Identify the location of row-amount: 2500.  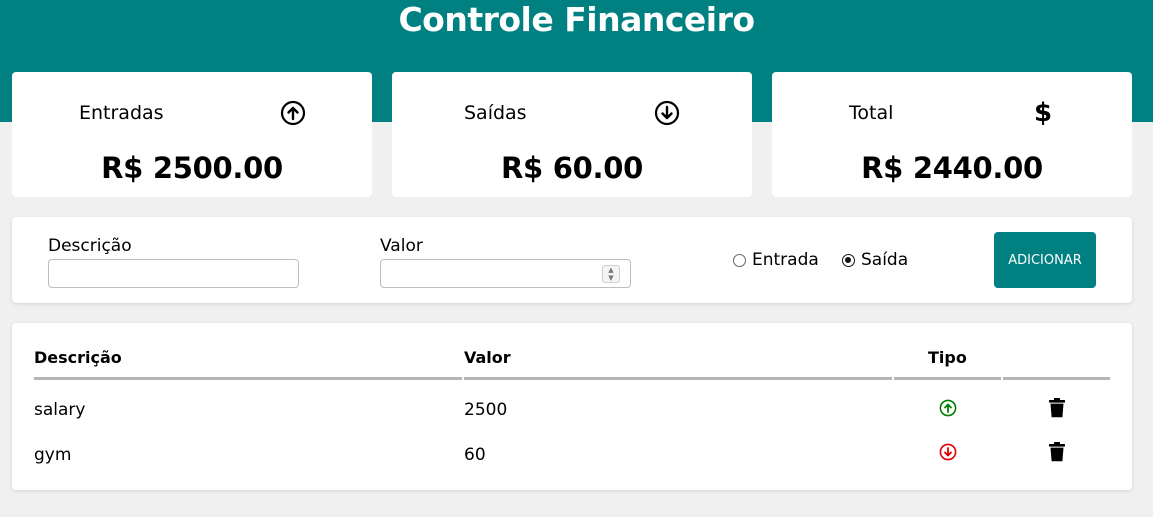
(486, 410).